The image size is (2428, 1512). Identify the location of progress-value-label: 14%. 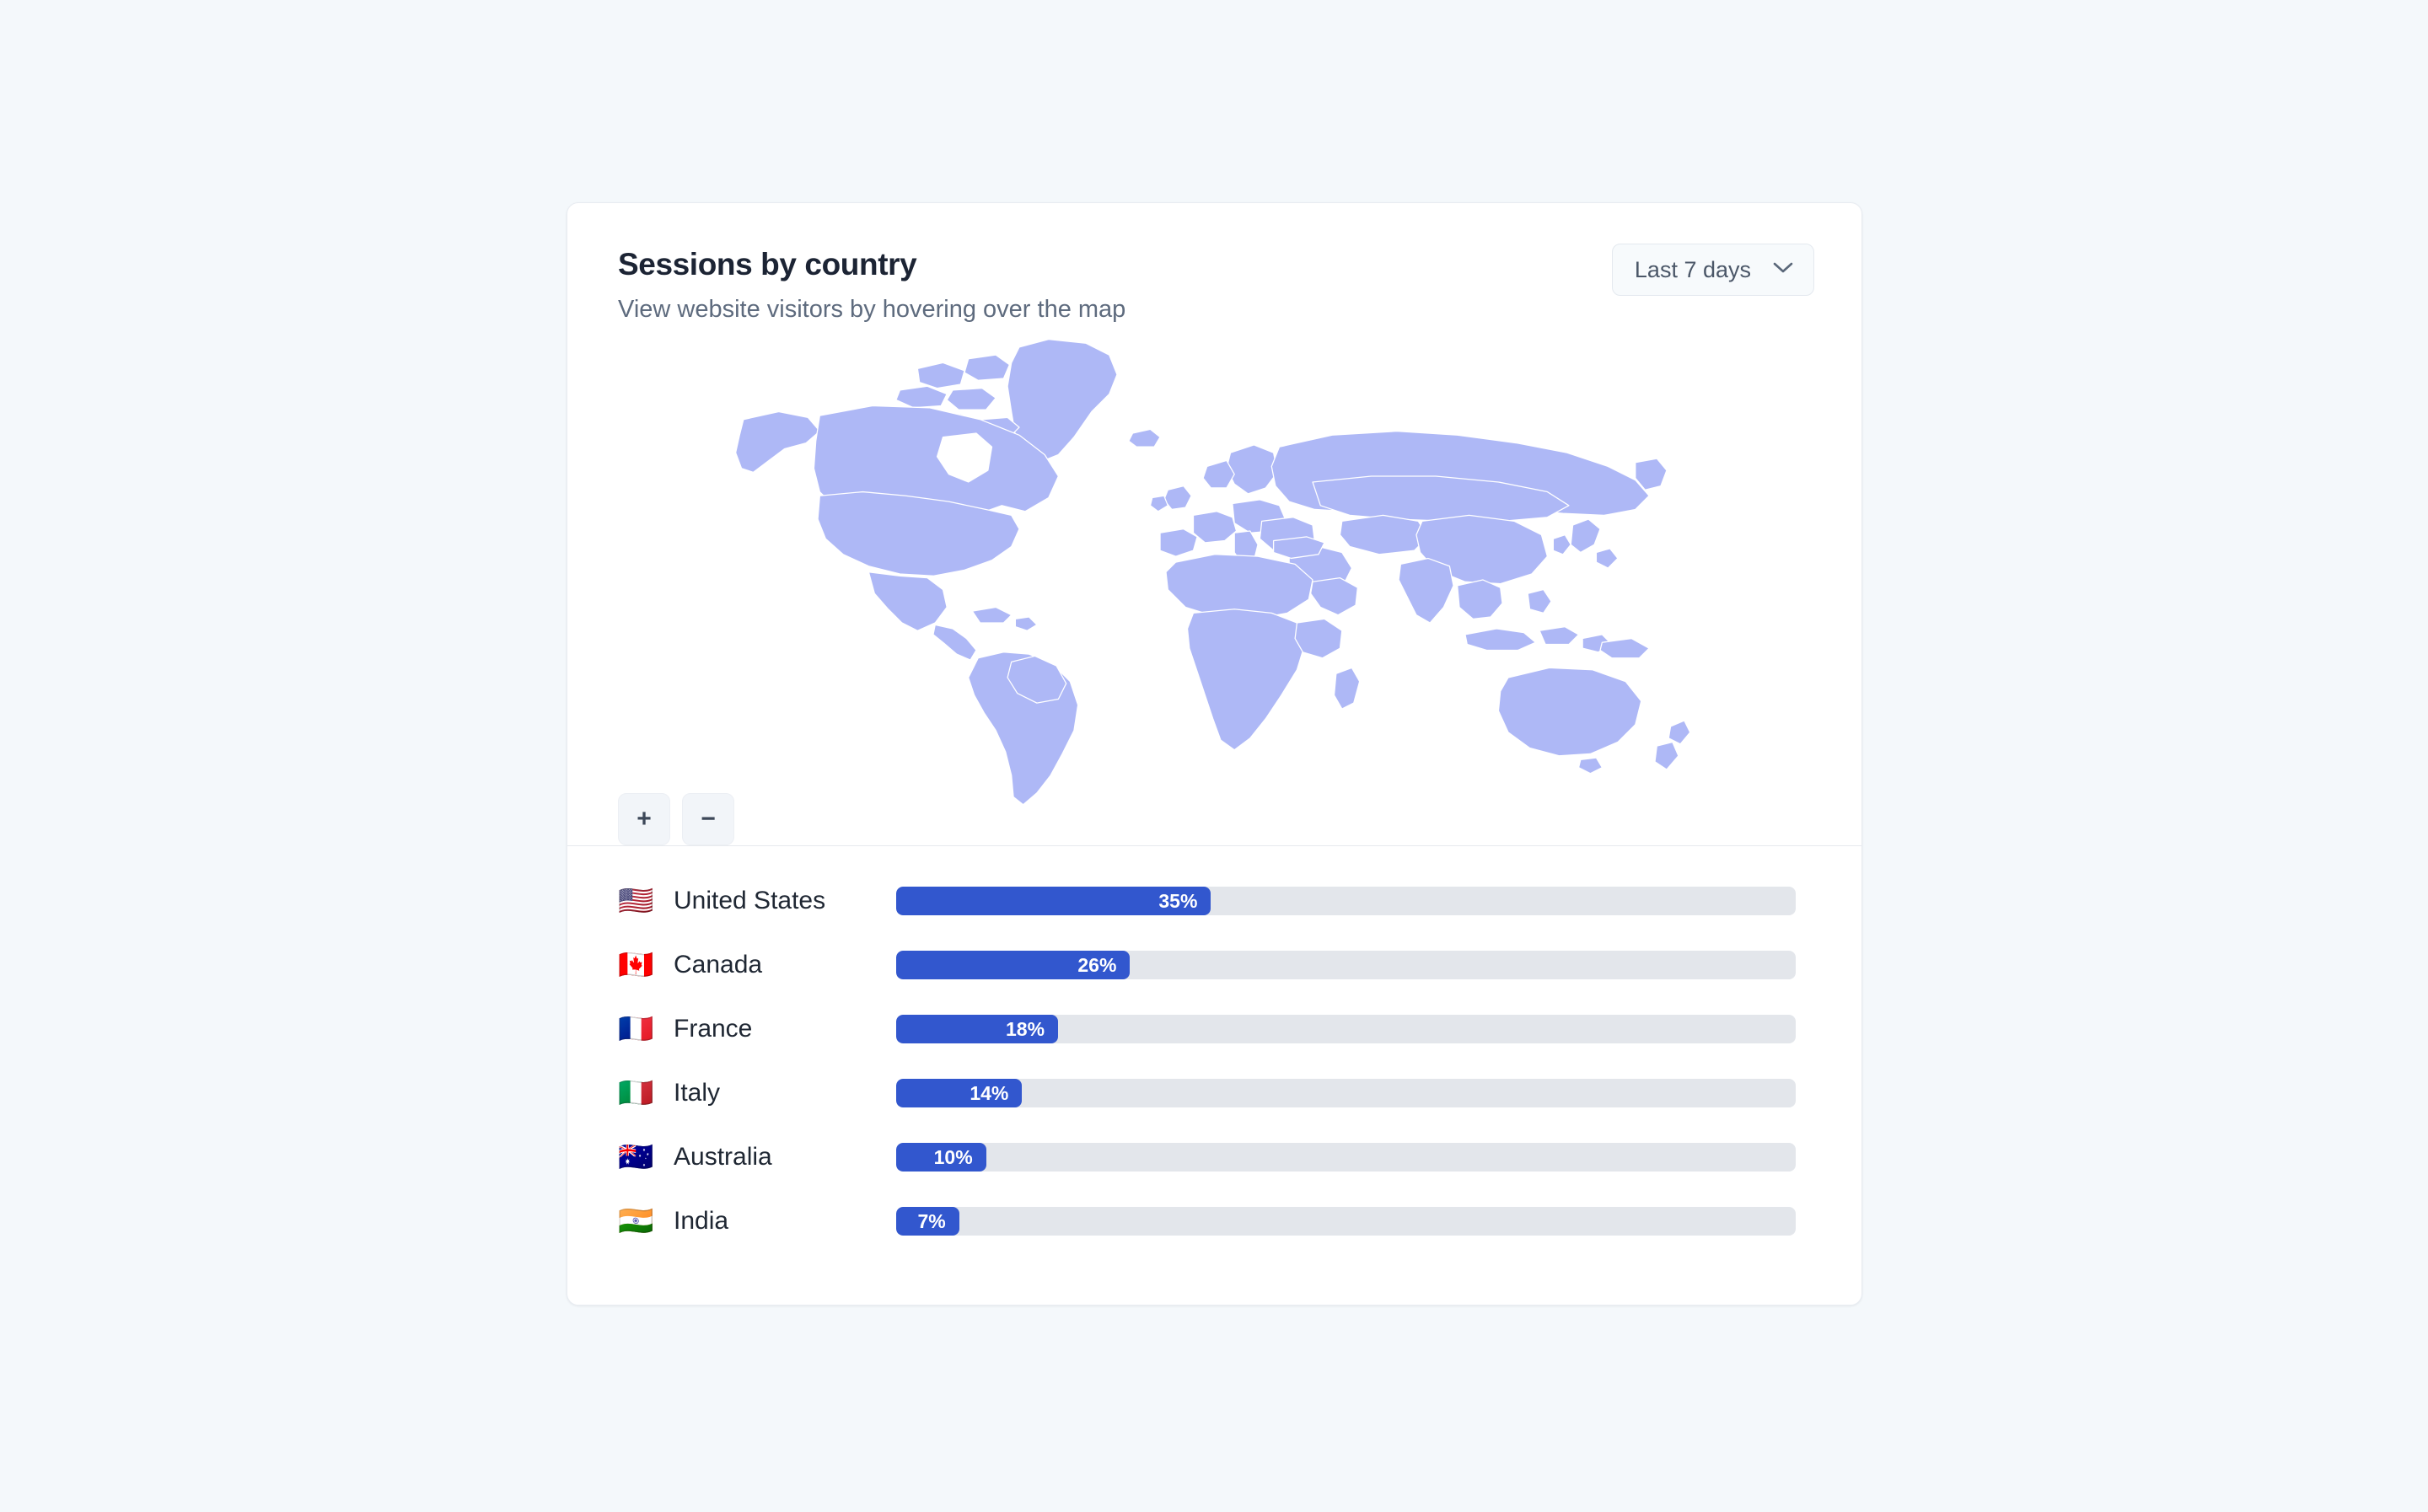
(989, 1092).